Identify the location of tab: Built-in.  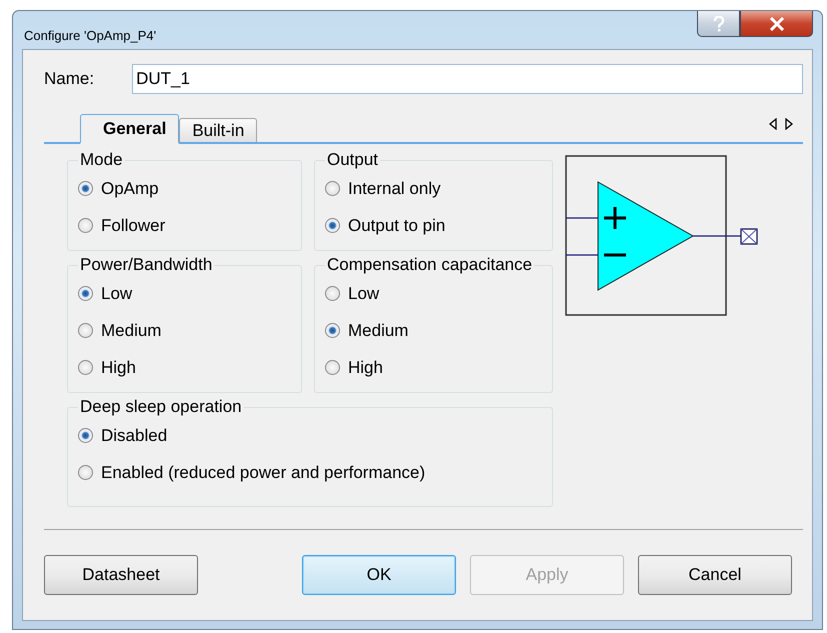
(218, 131).